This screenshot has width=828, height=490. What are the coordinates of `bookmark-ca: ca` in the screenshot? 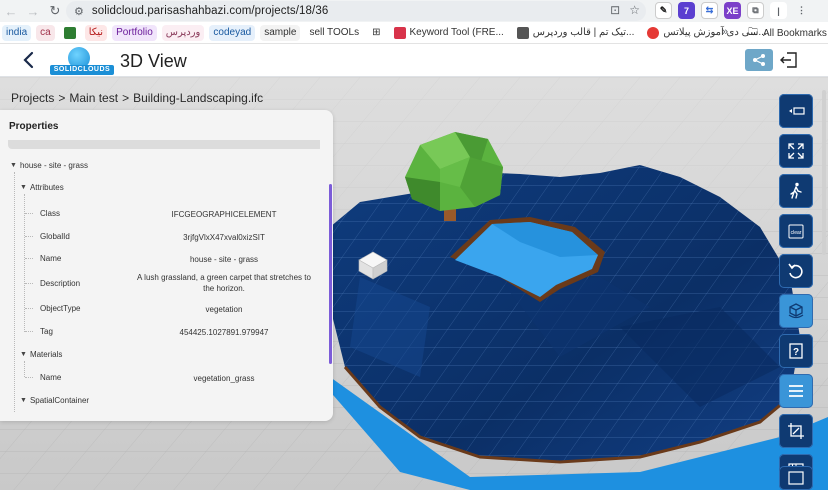 It's located at (45, 32).